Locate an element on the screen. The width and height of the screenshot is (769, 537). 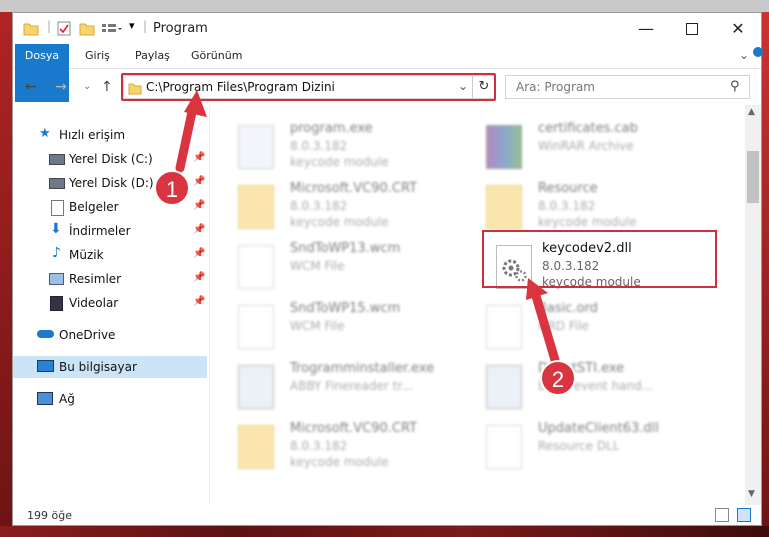
step-1-badge: 1 is located at coordinates (172, 188).